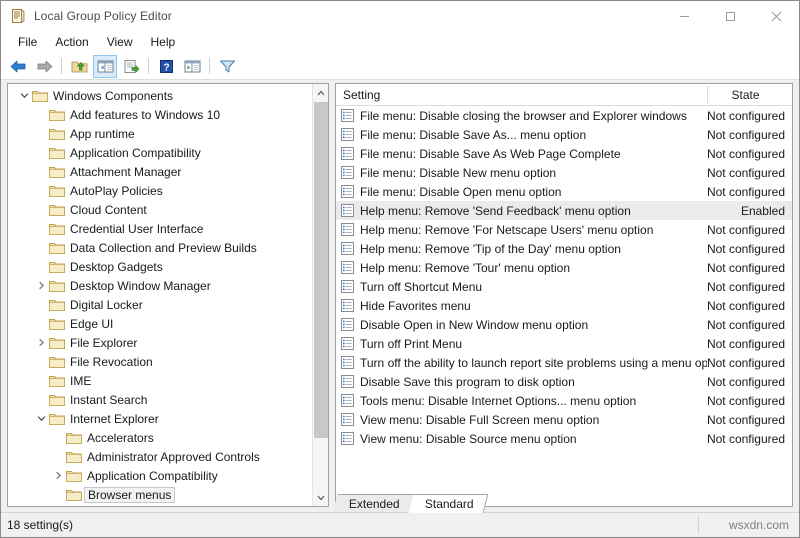 The height and width of the screenshot is (538, 800). Describe the element at coordinates (18, 66) in the screenshot. I see `back-arrow-icon` at that location.